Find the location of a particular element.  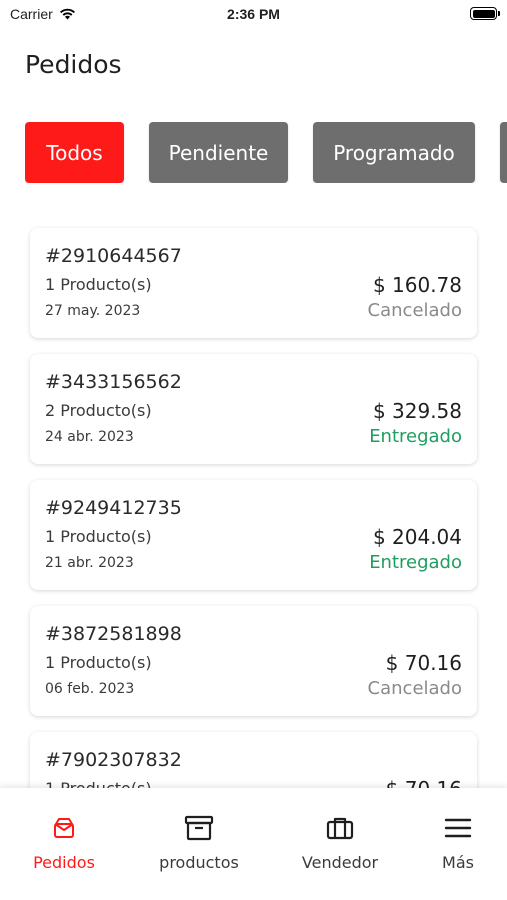

inbox-icon is located at coordinates (64, 828).